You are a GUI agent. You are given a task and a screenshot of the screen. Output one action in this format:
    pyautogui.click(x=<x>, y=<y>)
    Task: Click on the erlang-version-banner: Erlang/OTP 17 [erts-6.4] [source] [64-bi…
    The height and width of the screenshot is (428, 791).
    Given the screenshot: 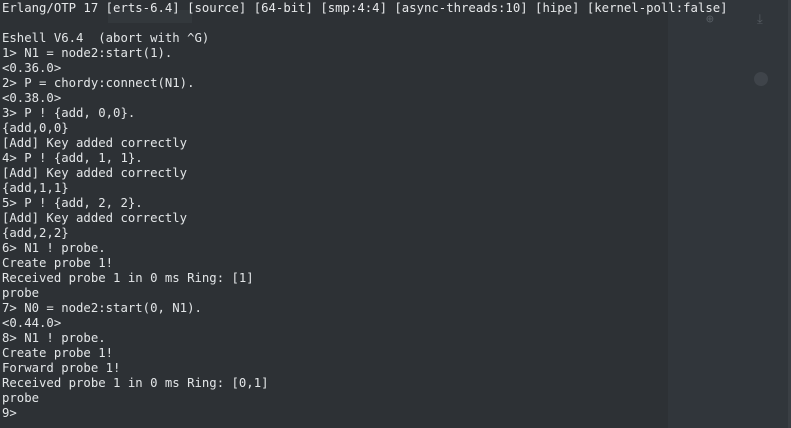 What is the action you would take?
    pyautogui.click(x=365, y=8)
    